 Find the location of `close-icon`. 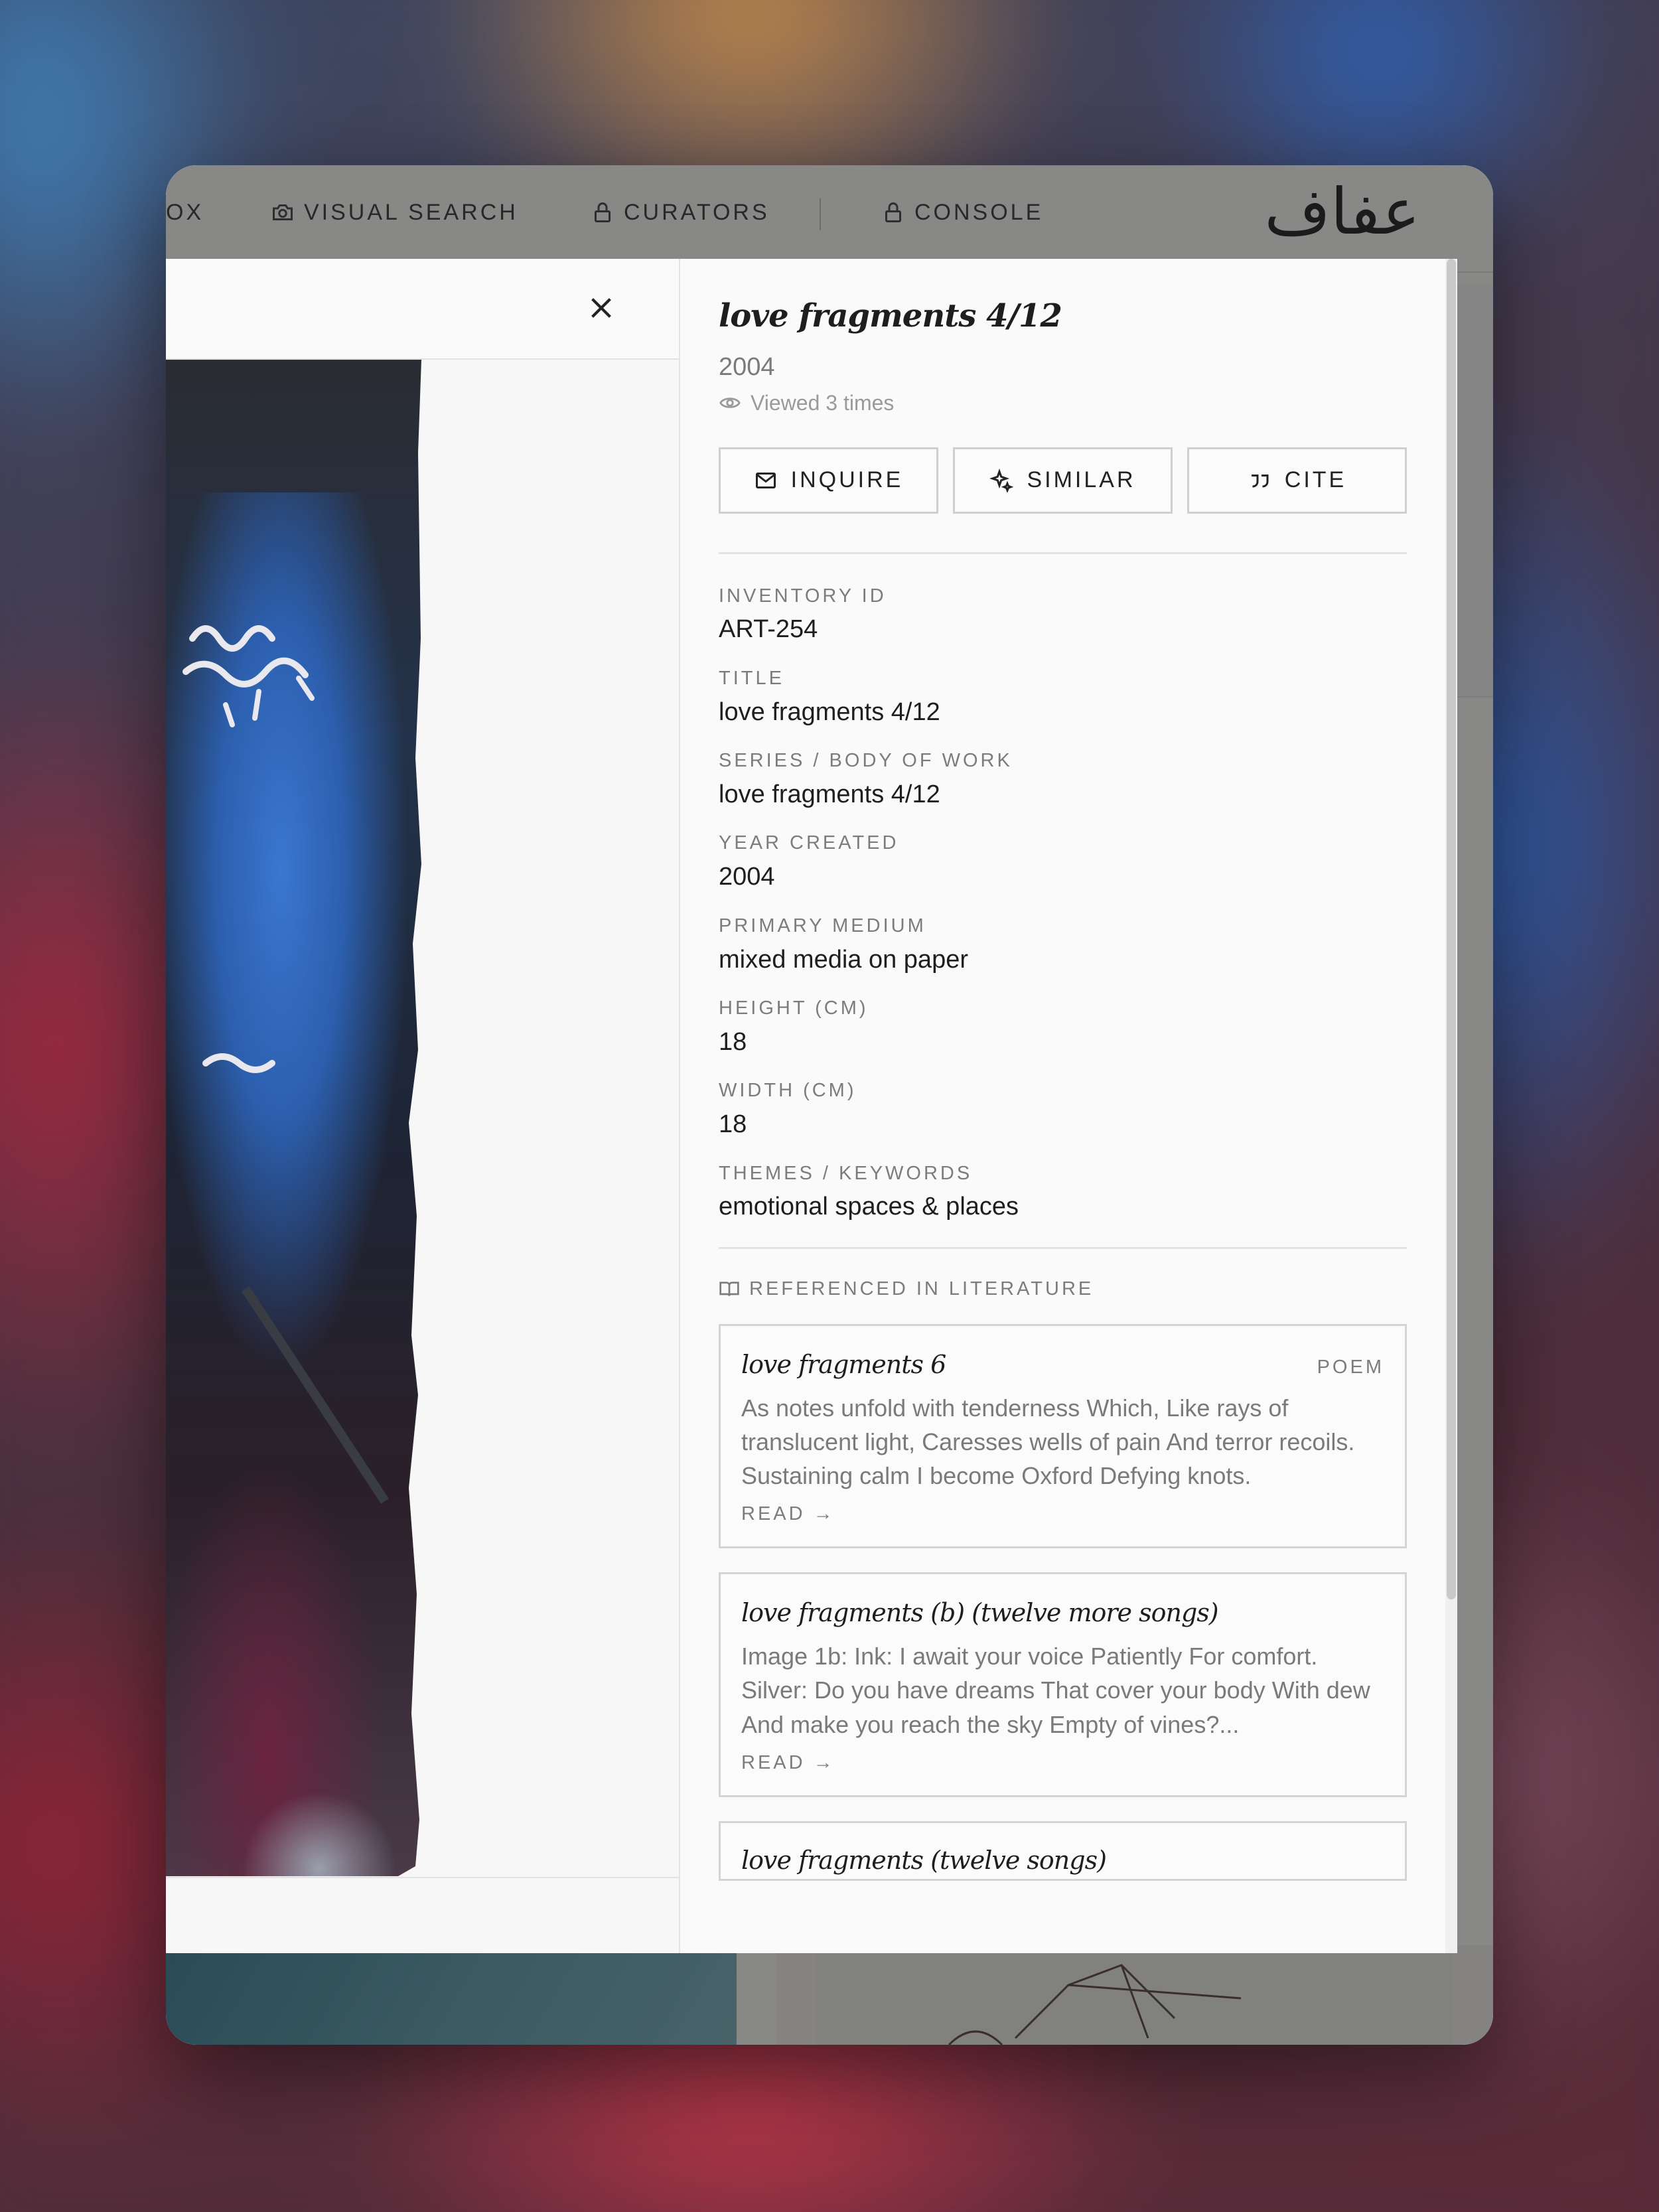

close-icon is located at coordinates (601, 308).